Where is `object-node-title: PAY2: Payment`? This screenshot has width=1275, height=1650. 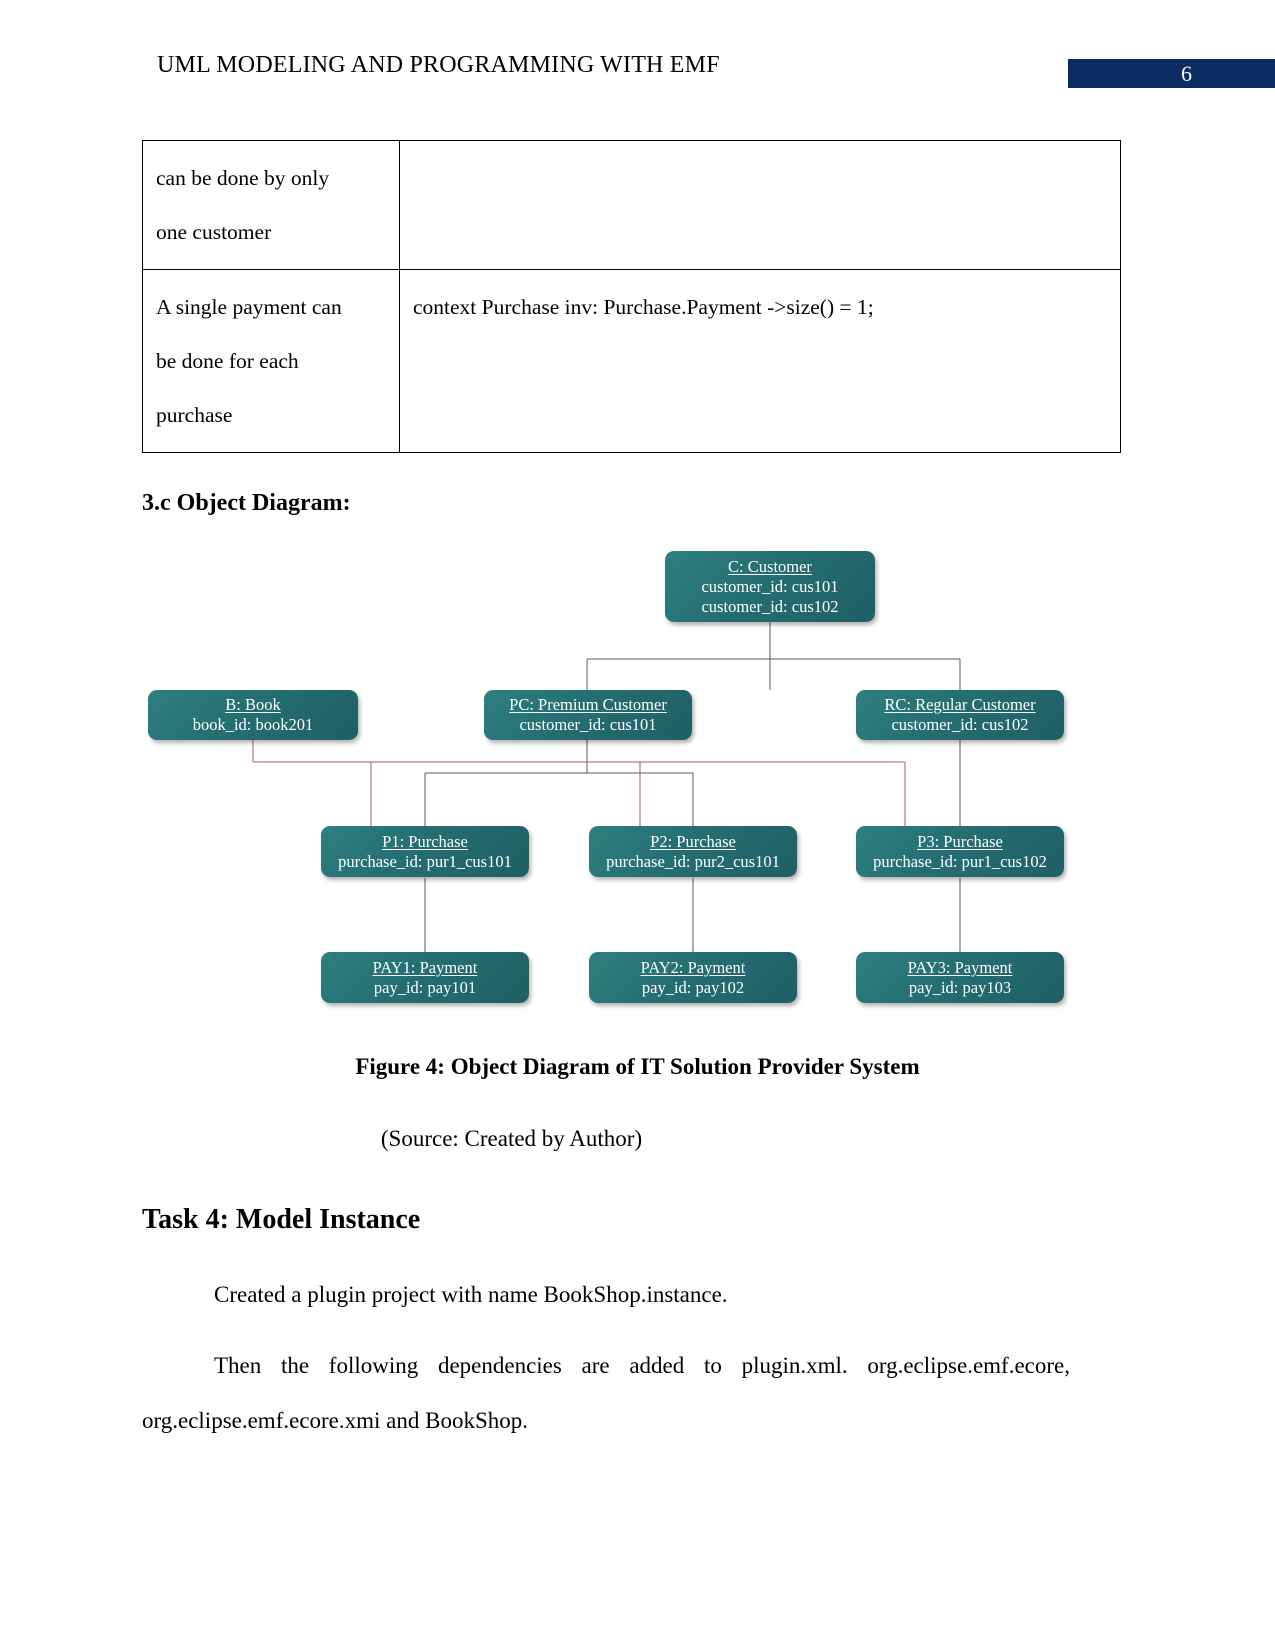 object-node-title: PAY2: Payment is located at coordinates (693, 967).